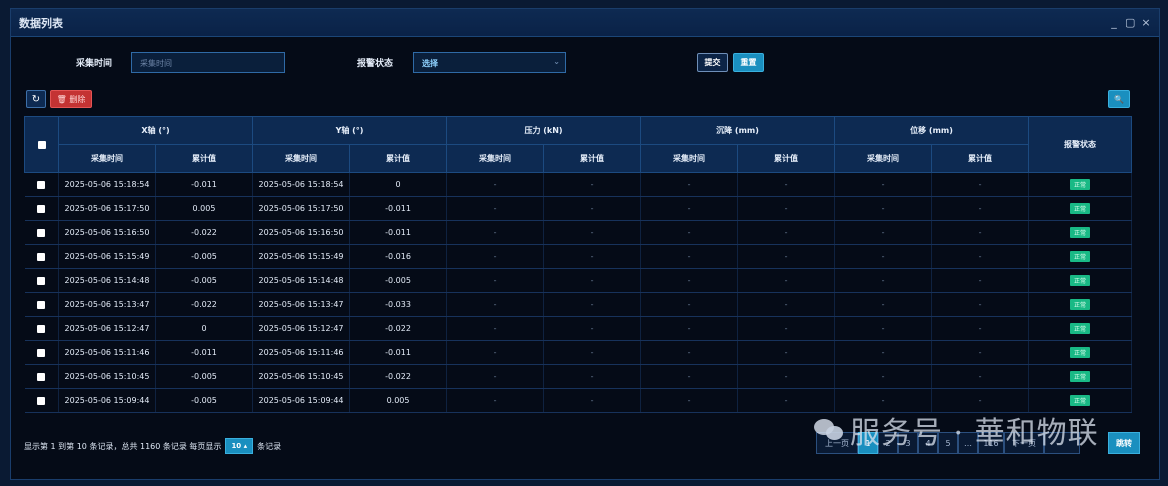 The height and width of the screenshot is (486, 1168). Describe the element at coordinates (398, 232) in the screenshot. I see `y-value-cell: -0.011` at that location.